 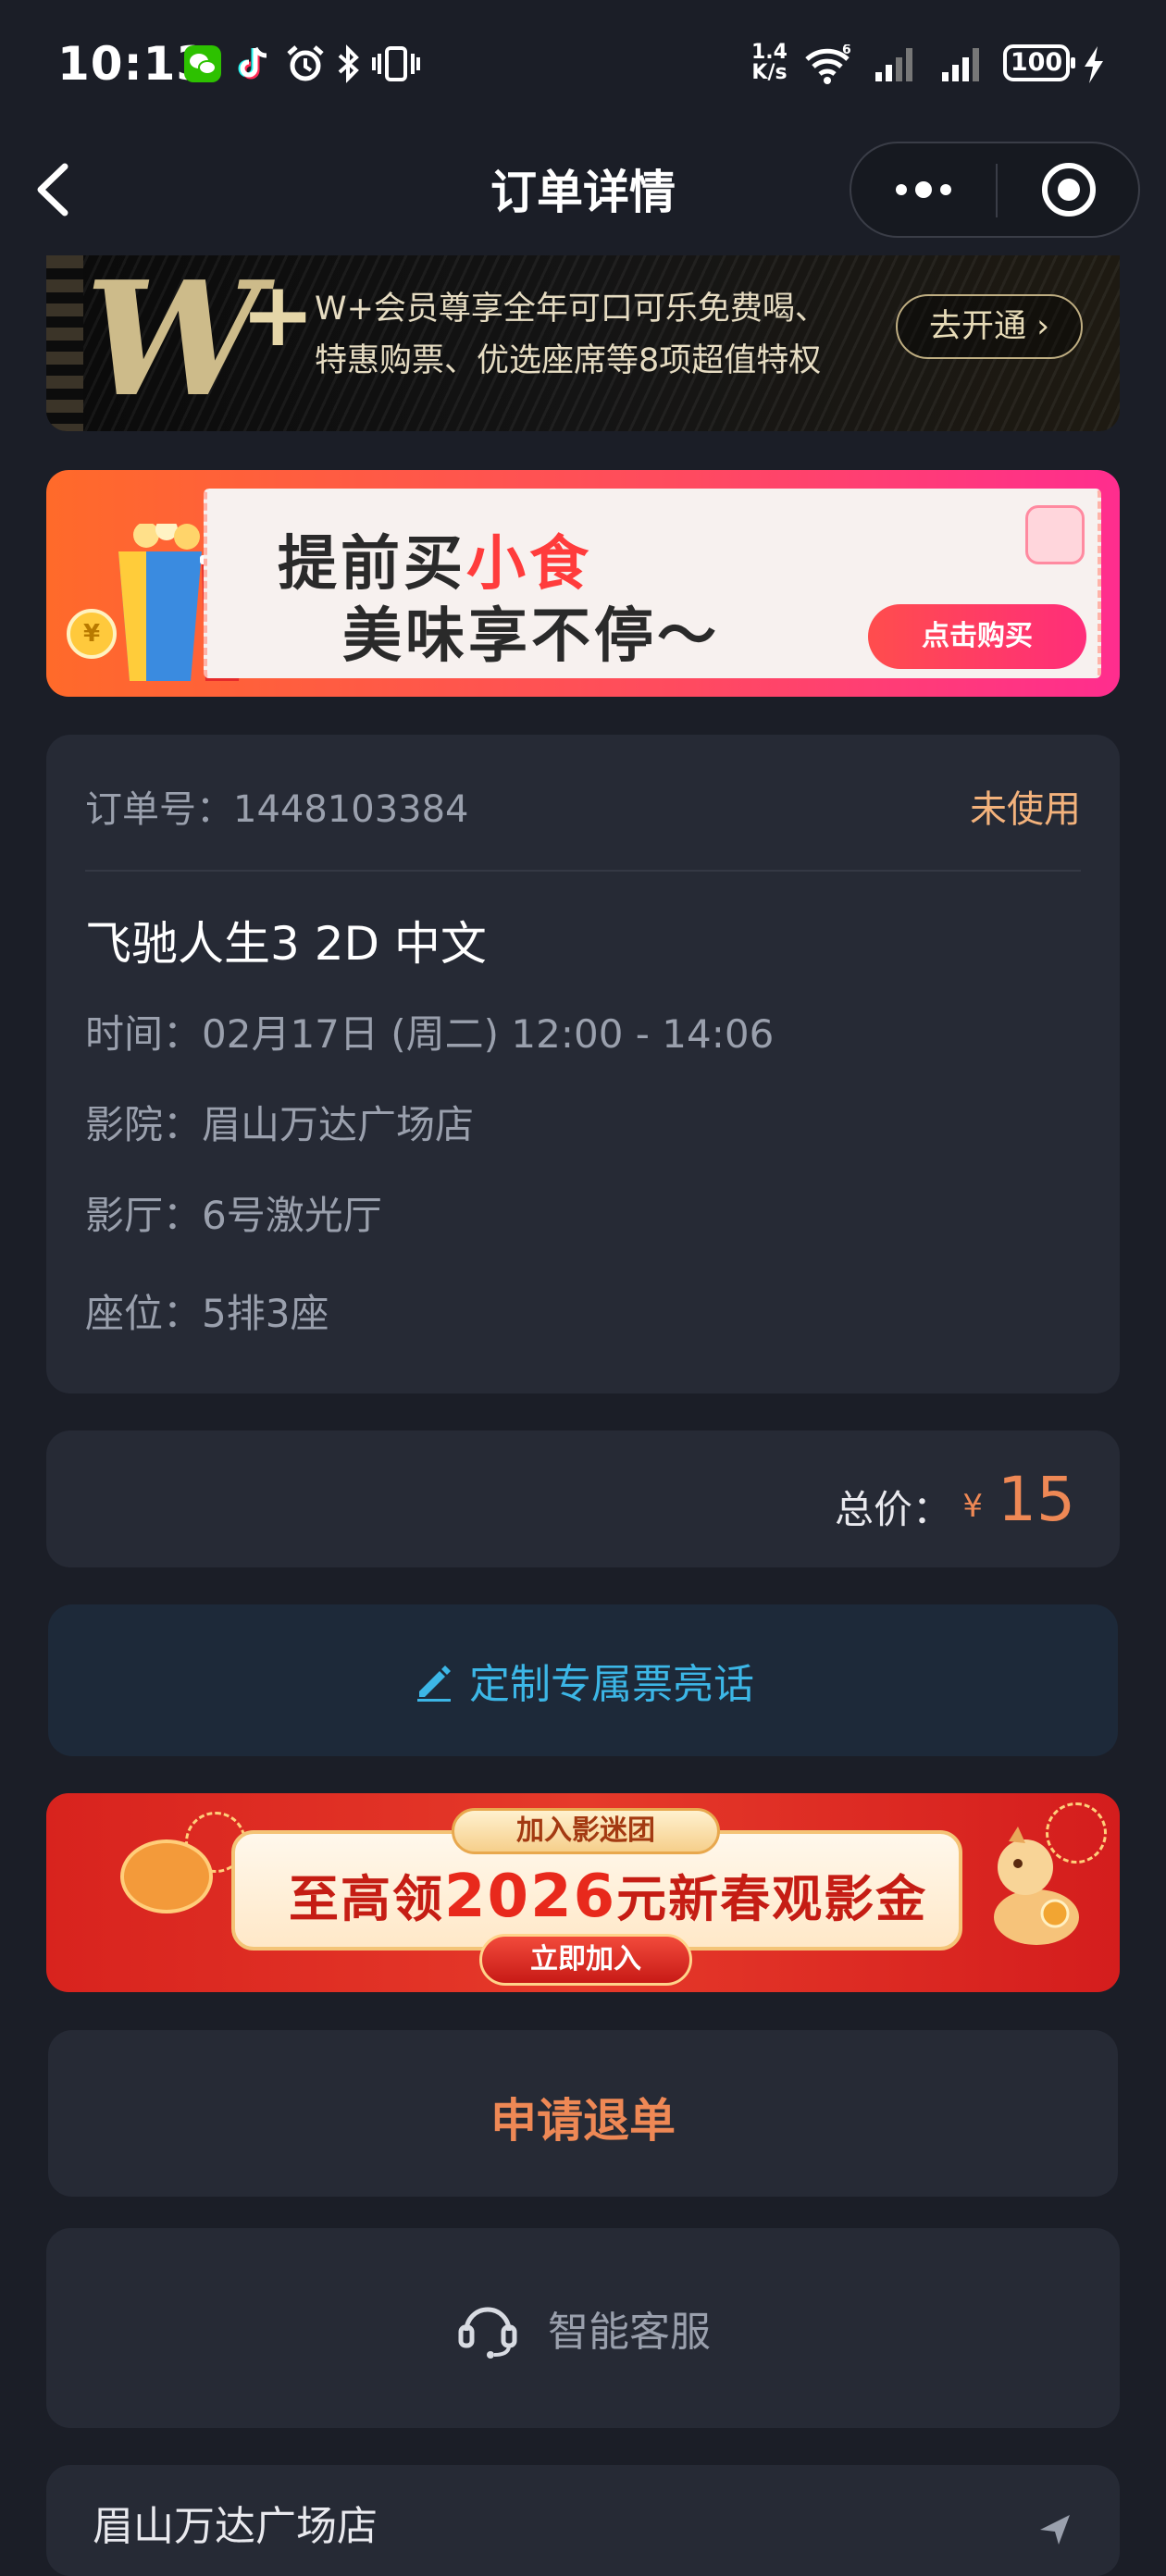 I want to click on fan-club-tag: 加入影迷团, so click(x=586, y=1831).